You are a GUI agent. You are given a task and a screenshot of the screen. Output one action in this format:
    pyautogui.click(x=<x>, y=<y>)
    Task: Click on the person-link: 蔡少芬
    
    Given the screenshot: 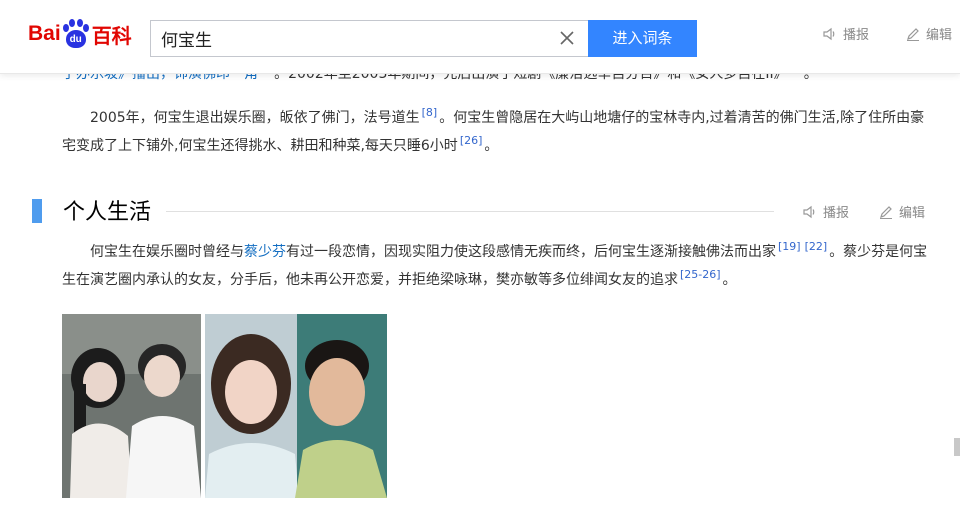 What is the action you would take?
    pyautogui.click(x=265, y=252)
    